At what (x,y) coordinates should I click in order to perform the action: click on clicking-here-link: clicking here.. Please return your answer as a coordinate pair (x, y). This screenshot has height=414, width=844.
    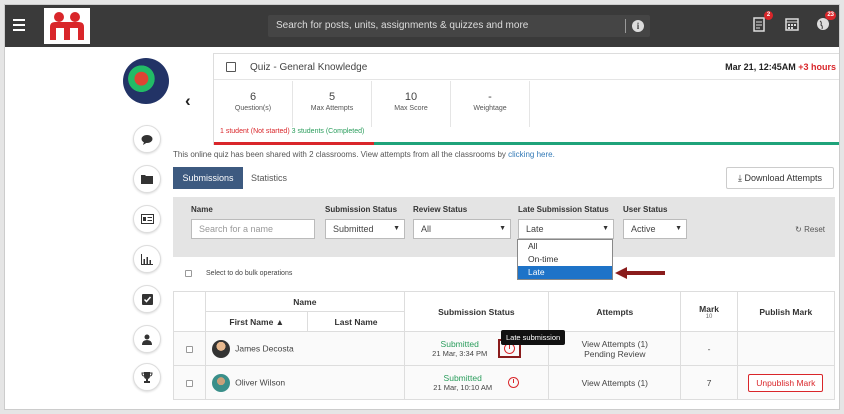
    Looking at the image, I should click on (531, 154).